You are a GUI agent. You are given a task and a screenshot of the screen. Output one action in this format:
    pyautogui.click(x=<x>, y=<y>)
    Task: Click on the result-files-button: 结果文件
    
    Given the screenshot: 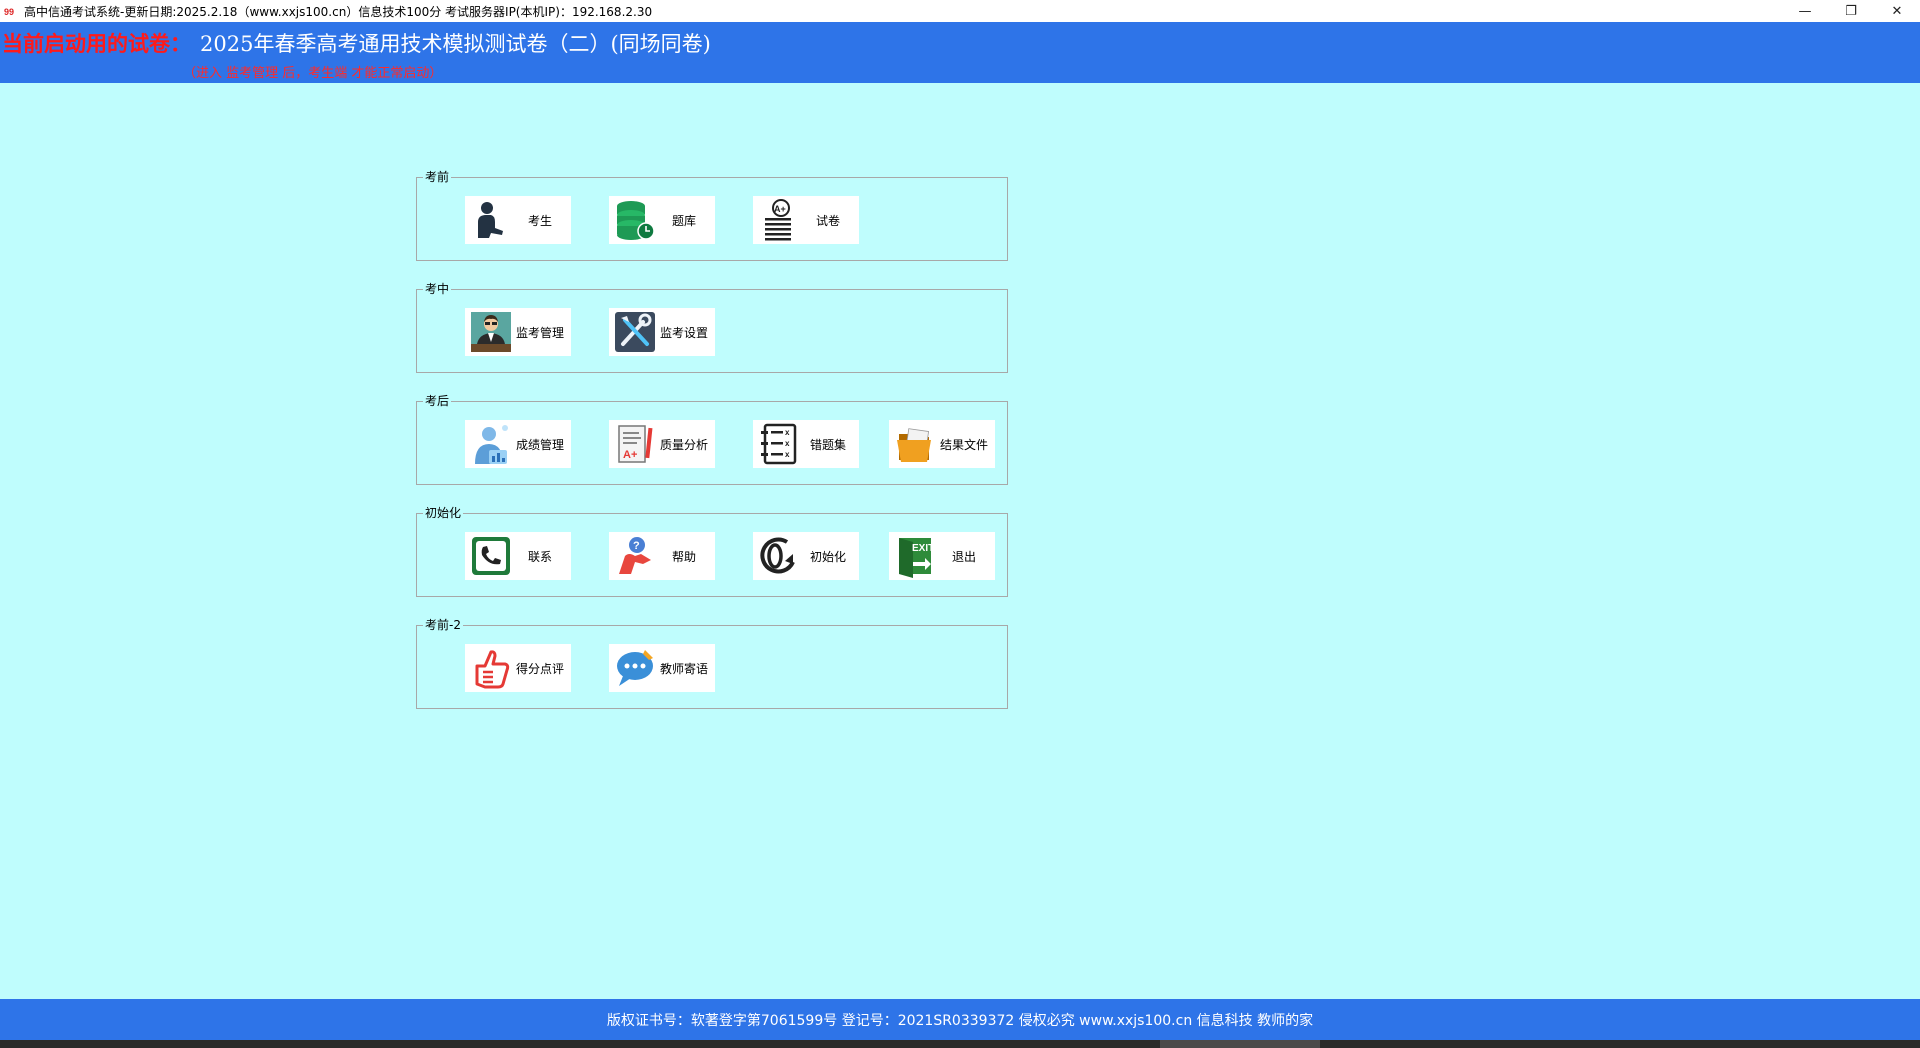 What is the action you would take?
    pyautogui.click(x=942, y=444)
    